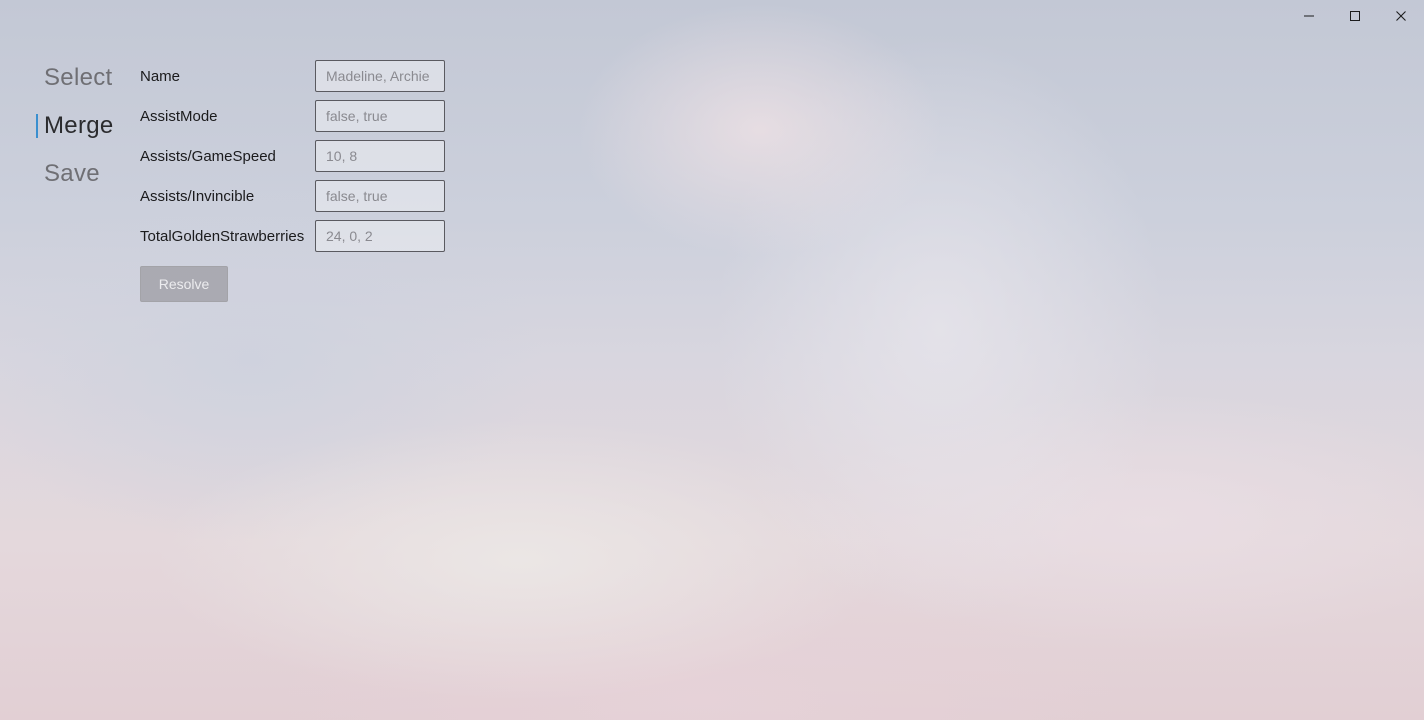  I want to click on golden-strawberries-label: TotalGoldenStrawberries, so click(222, 236).